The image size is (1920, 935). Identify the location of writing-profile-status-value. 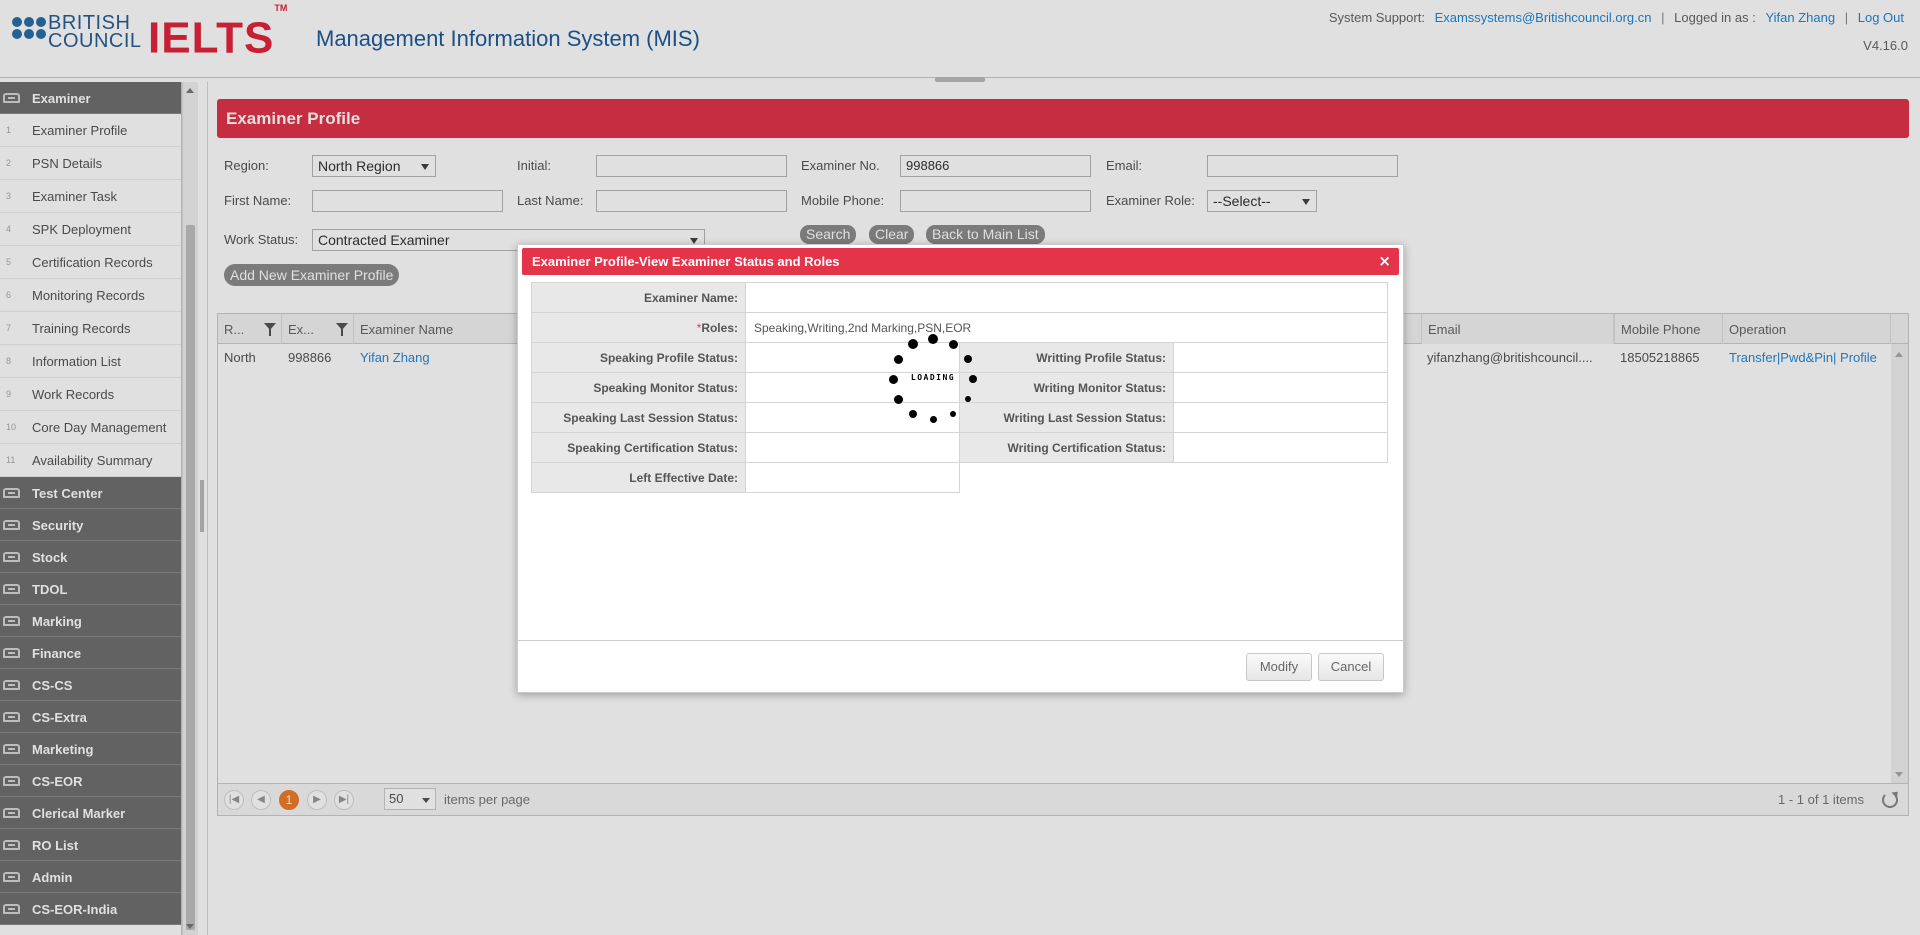
(1280, 357).